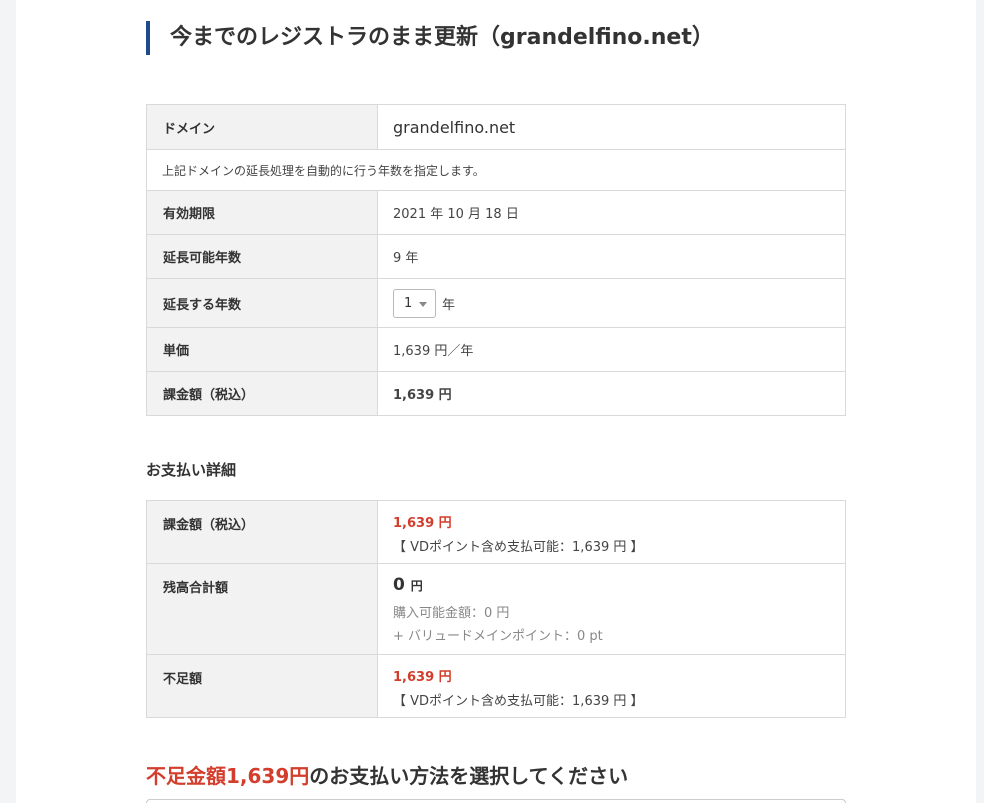  I want to click on payment-method-box, so click(496, 801).